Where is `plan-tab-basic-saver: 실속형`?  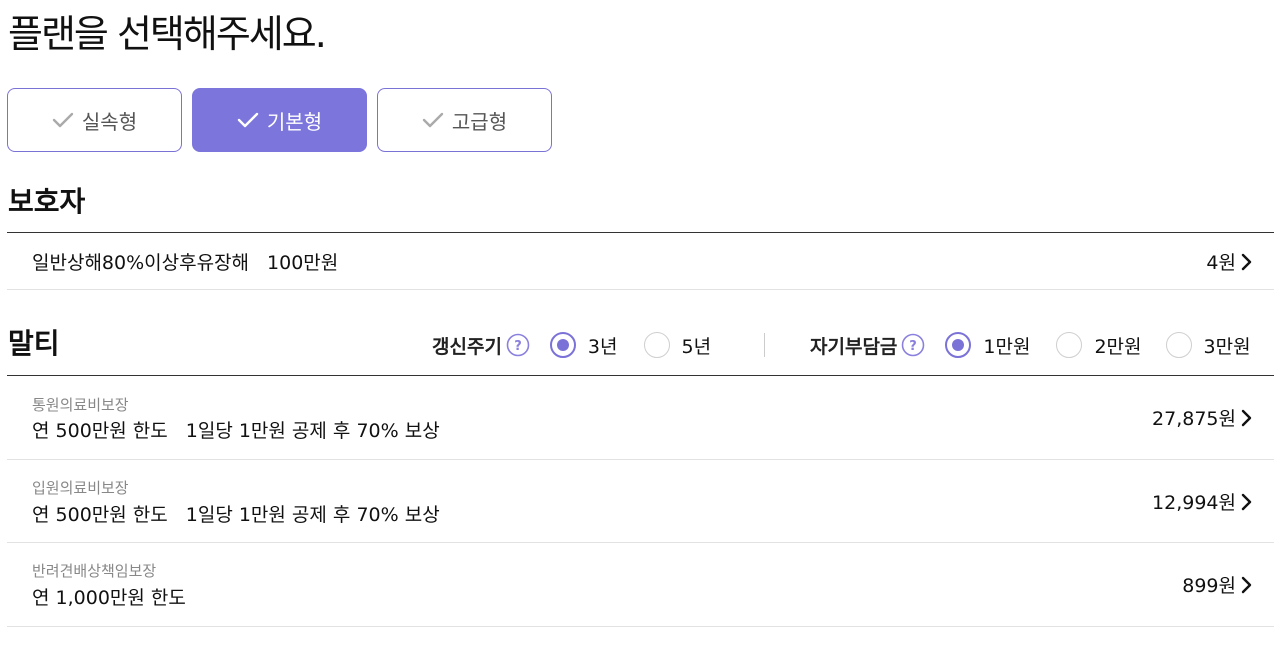
plan-tab-basic-saver: 실속형 is located at coordinates (94, 120).